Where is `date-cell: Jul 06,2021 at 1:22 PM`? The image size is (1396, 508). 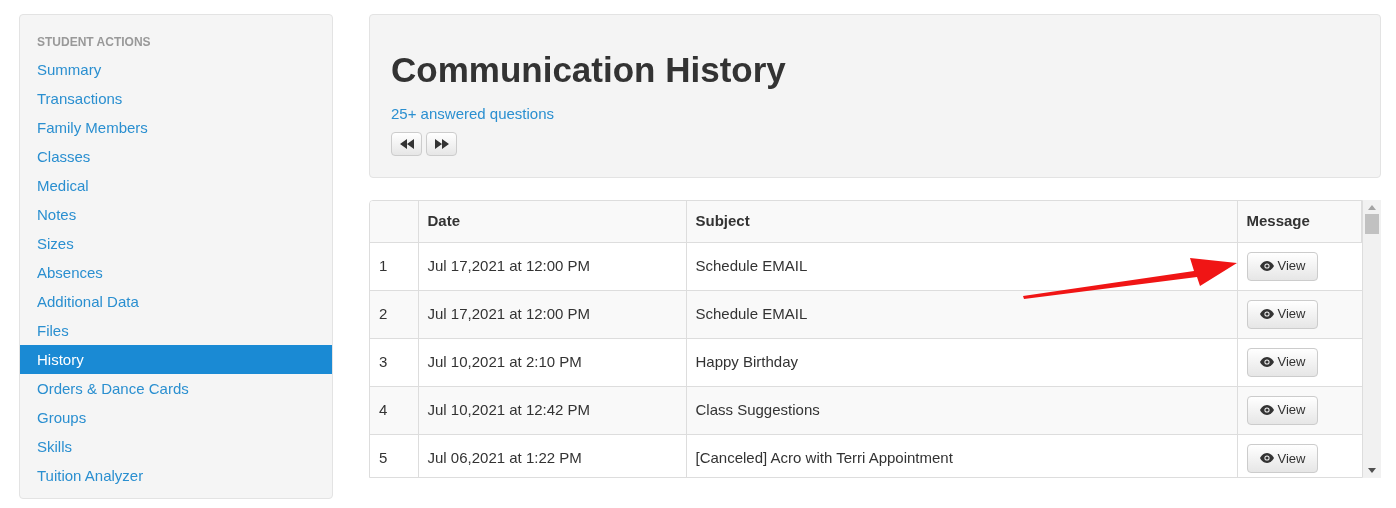
date-cell: Jul 06,2021 at 1:22 PM is located at coordinates (552, 455).